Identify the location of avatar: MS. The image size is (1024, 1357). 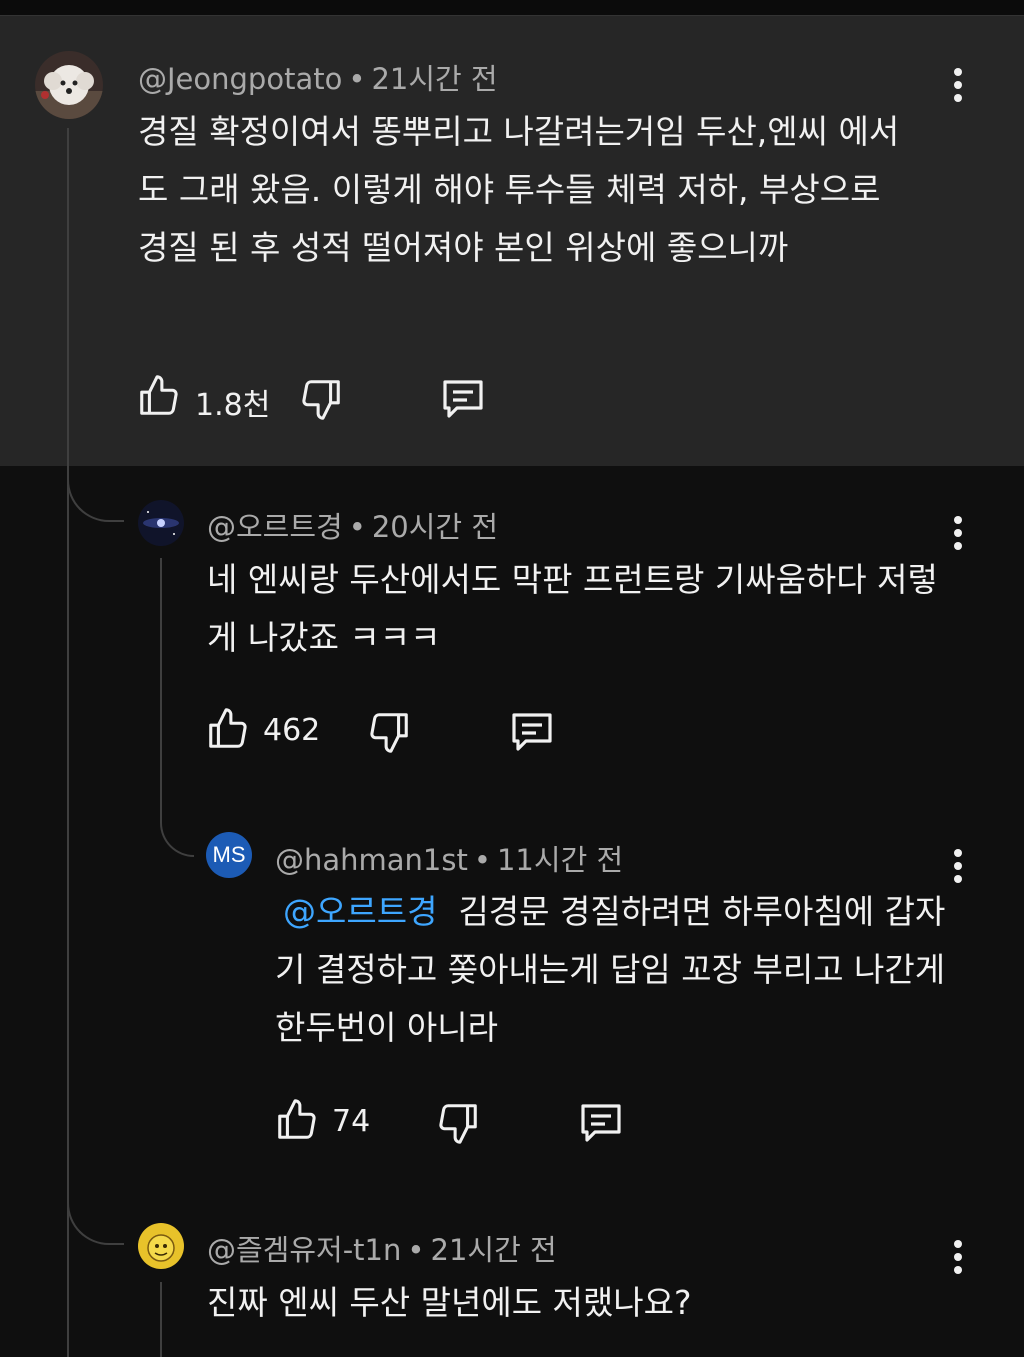
(229, 855).